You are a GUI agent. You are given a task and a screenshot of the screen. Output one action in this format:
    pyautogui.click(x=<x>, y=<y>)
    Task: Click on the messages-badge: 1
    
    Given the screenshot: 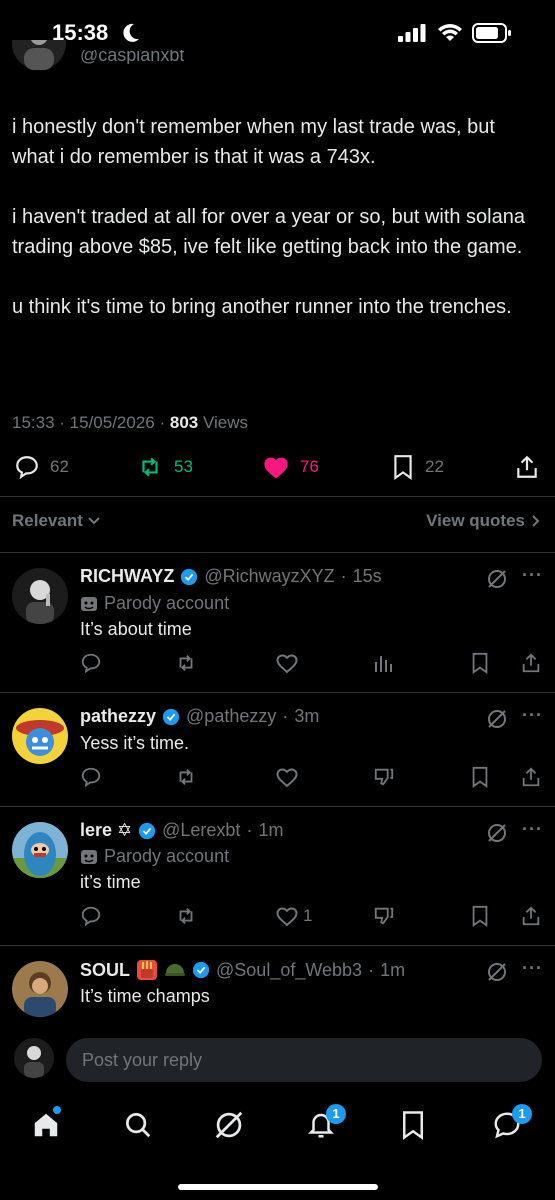 What is the action you would take?
    pyautogui.click(x=522, y=1114)
    